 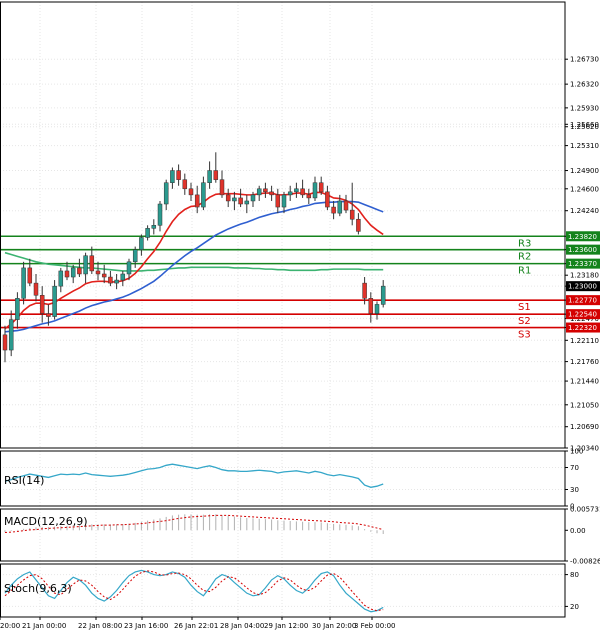 I want to click on ma-slow-line, so click(x=194, y=261).